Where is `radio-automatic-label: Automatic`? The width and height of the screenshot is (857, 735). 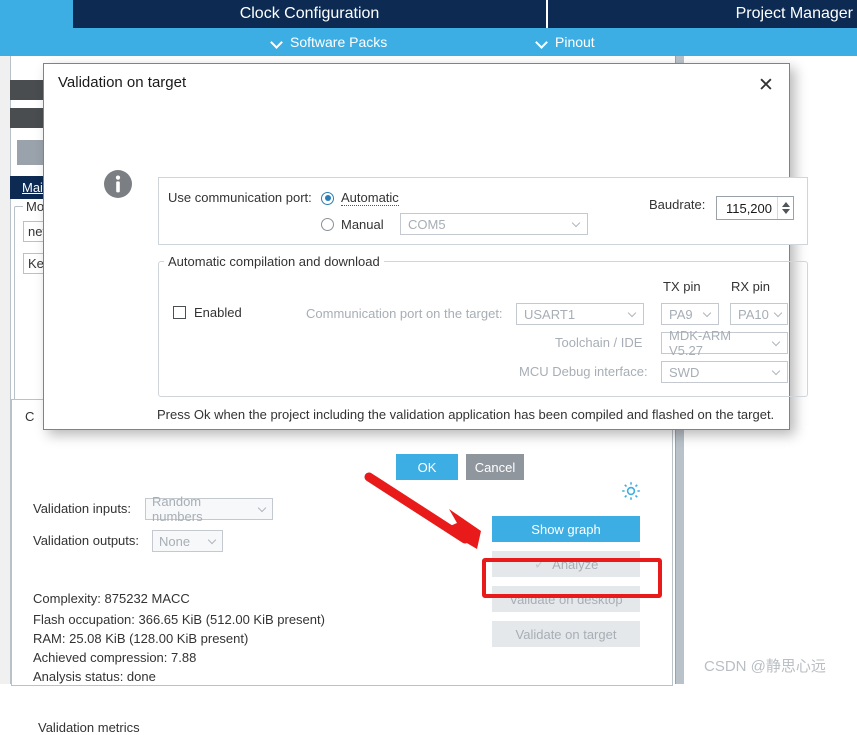 radio-automatic-label: Automatic is located at coordinates (370, 198).